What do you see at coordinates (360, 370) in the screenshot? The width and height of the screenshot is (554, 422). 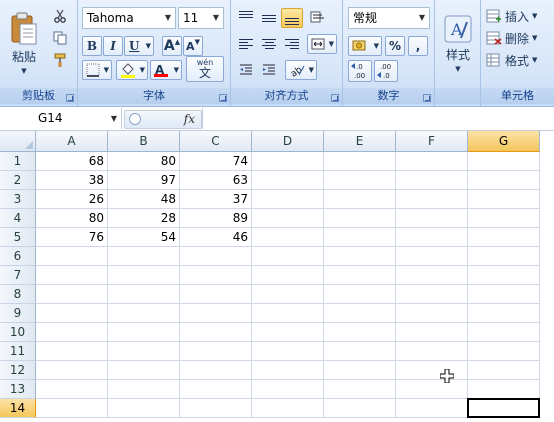 I see `cell-e12` at bounding box center [360, 370].